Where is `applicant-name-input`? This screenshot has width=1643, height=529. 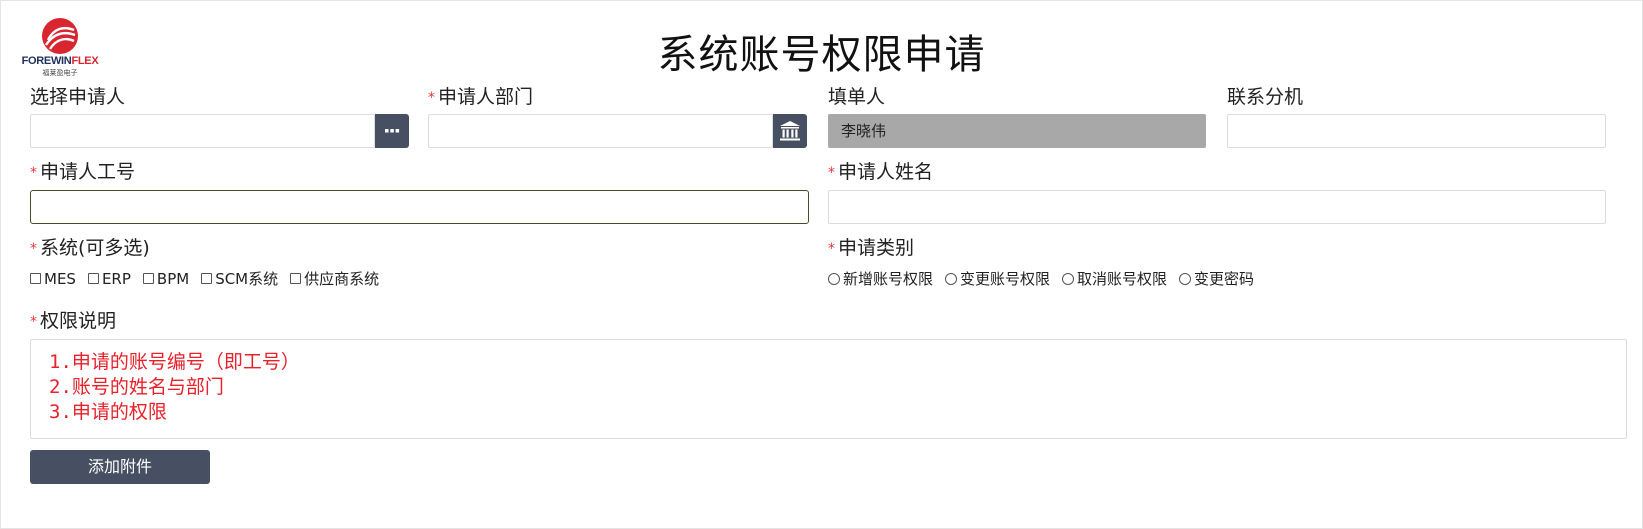 applicant-name-input is located at coordinates (1217, 207).